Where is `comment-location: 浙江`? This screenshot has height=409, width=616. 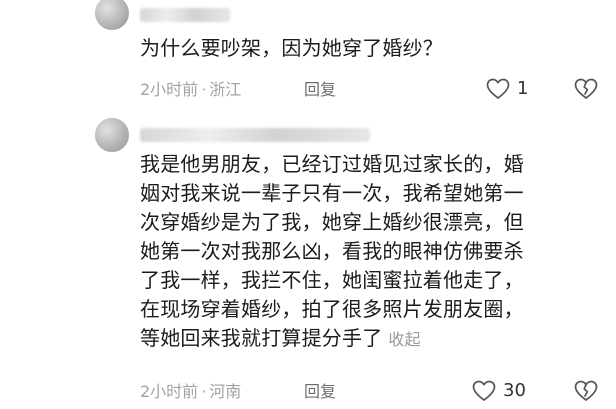 comment-location: 浙江 is located at coordinates (225, 89).